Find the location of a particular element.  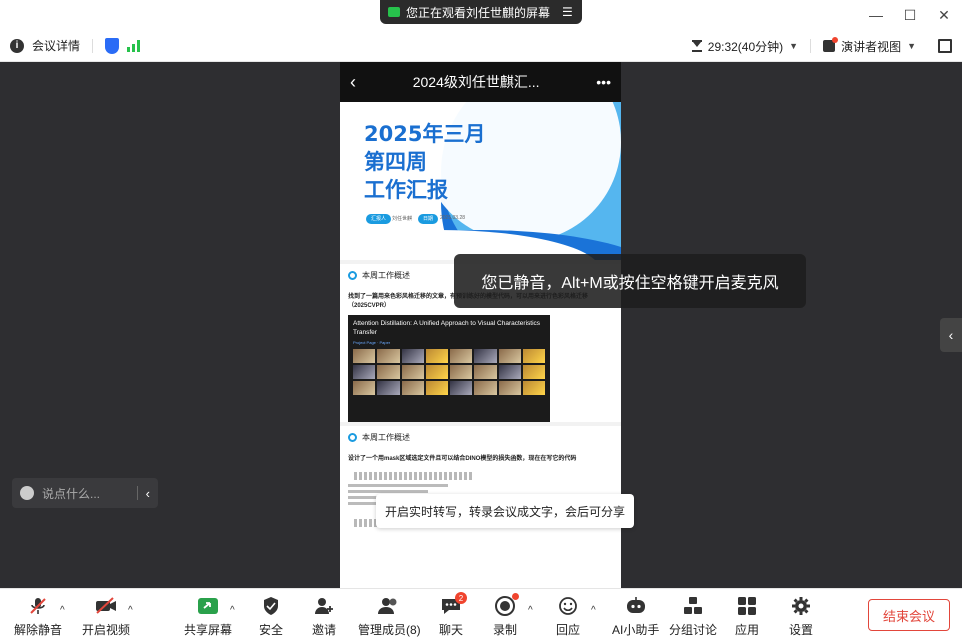

title-bar: 您正在观看刘任世麒的屏幕 ☰ — ☐ ✕ is located at coordinates (481, 15).